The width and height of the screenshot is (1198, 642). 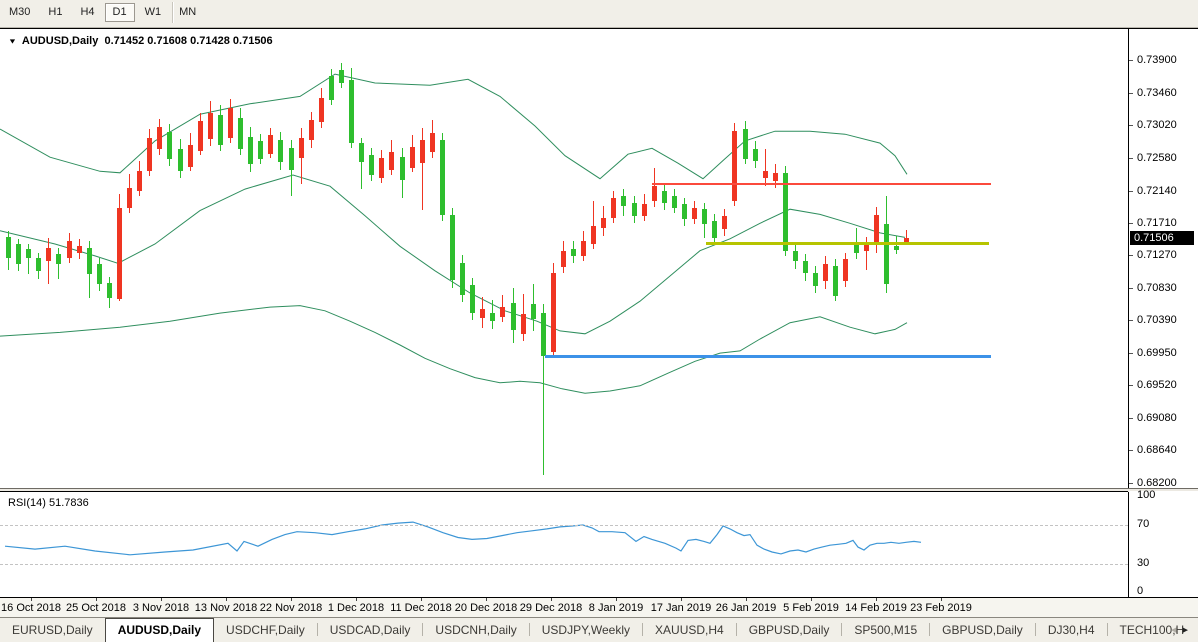 I want to click on timeframe-button-m30: M30, so click(x=19, y=12).